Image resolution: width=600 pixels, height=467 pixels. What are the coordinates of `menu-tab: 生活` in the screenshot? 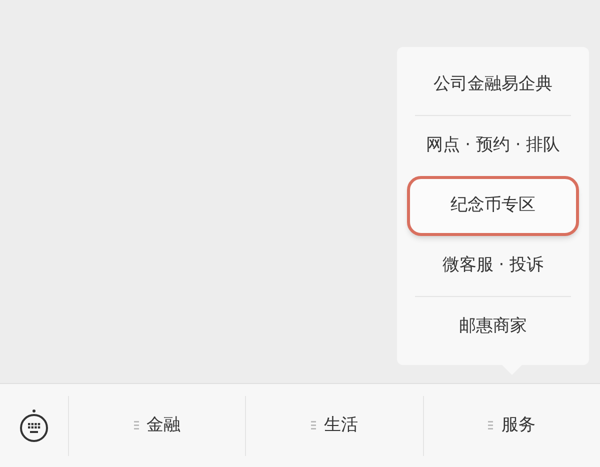 It's located at (334, 425).